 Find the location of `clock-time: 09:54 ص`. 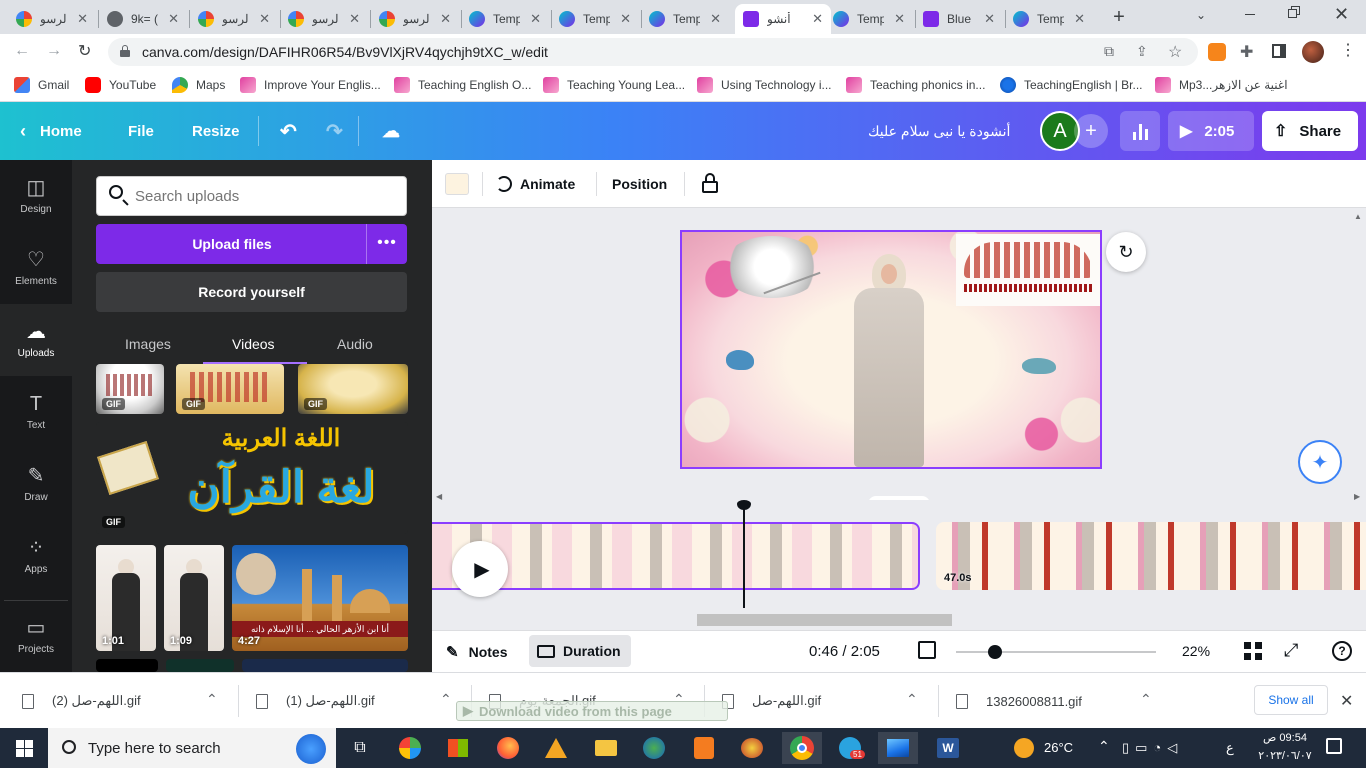

clock-time: 09:54 ص is located at coordinates (1285, 737).